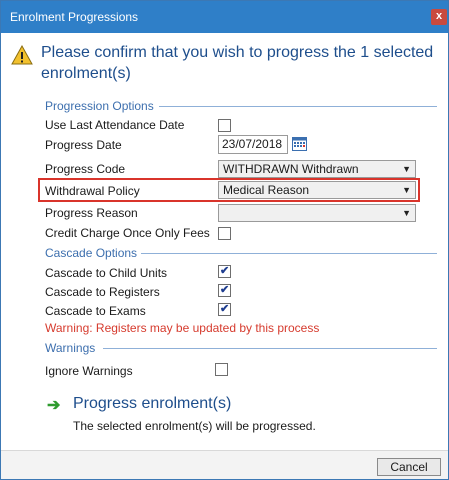 This screenshot has height=480, width=449. I want to click on warning-triangle-icon, so click(22, 55).